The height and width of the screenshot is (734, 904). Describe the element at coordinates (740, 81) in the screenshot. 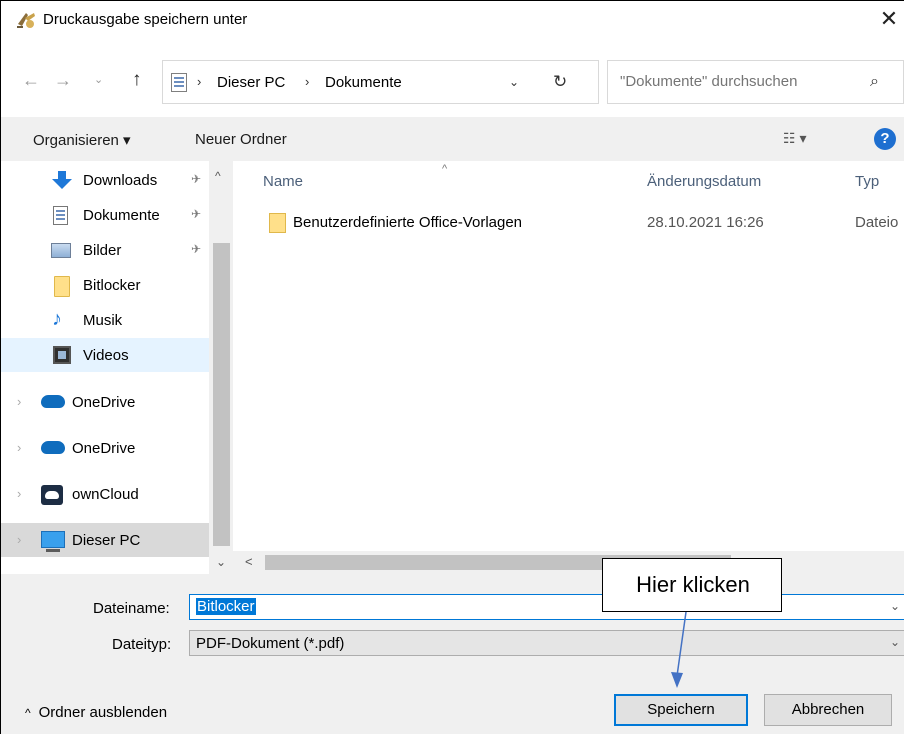

I see `search-input` at that location.